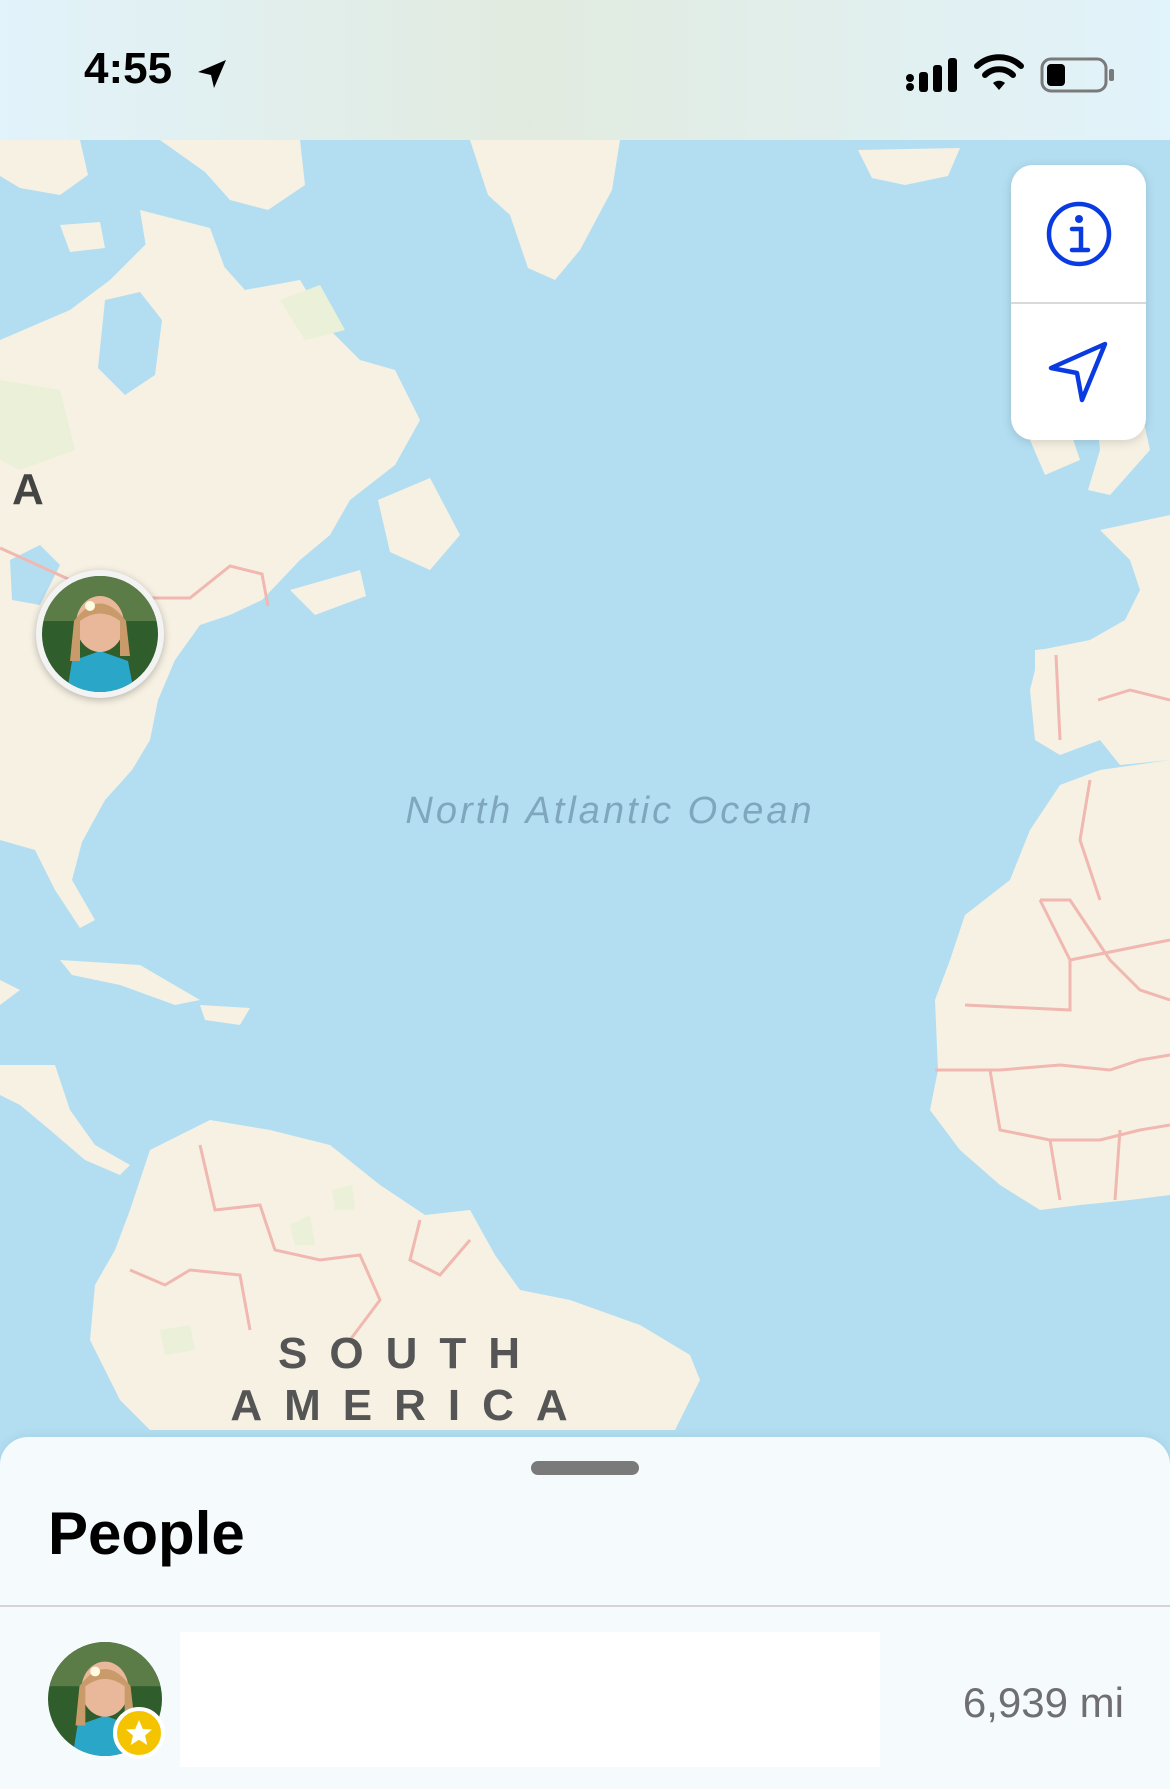 The width and height of the screenshot is (1170, 1789). Describe the element at coordinates (530, 1699) in the screenshot. I see `redacted-area` at that location.